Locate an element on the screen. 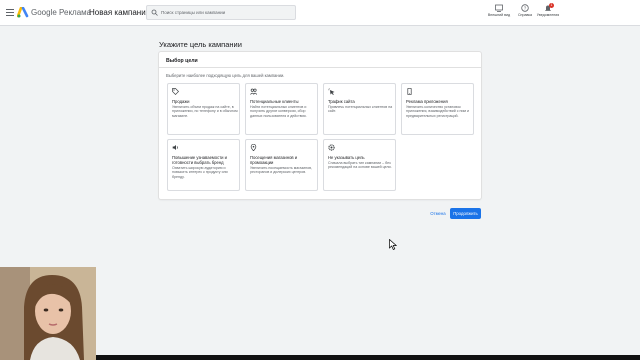 Image resolution: width=640 pixels, height=360 pixels. people-icon is located at coordinates (253, 91).